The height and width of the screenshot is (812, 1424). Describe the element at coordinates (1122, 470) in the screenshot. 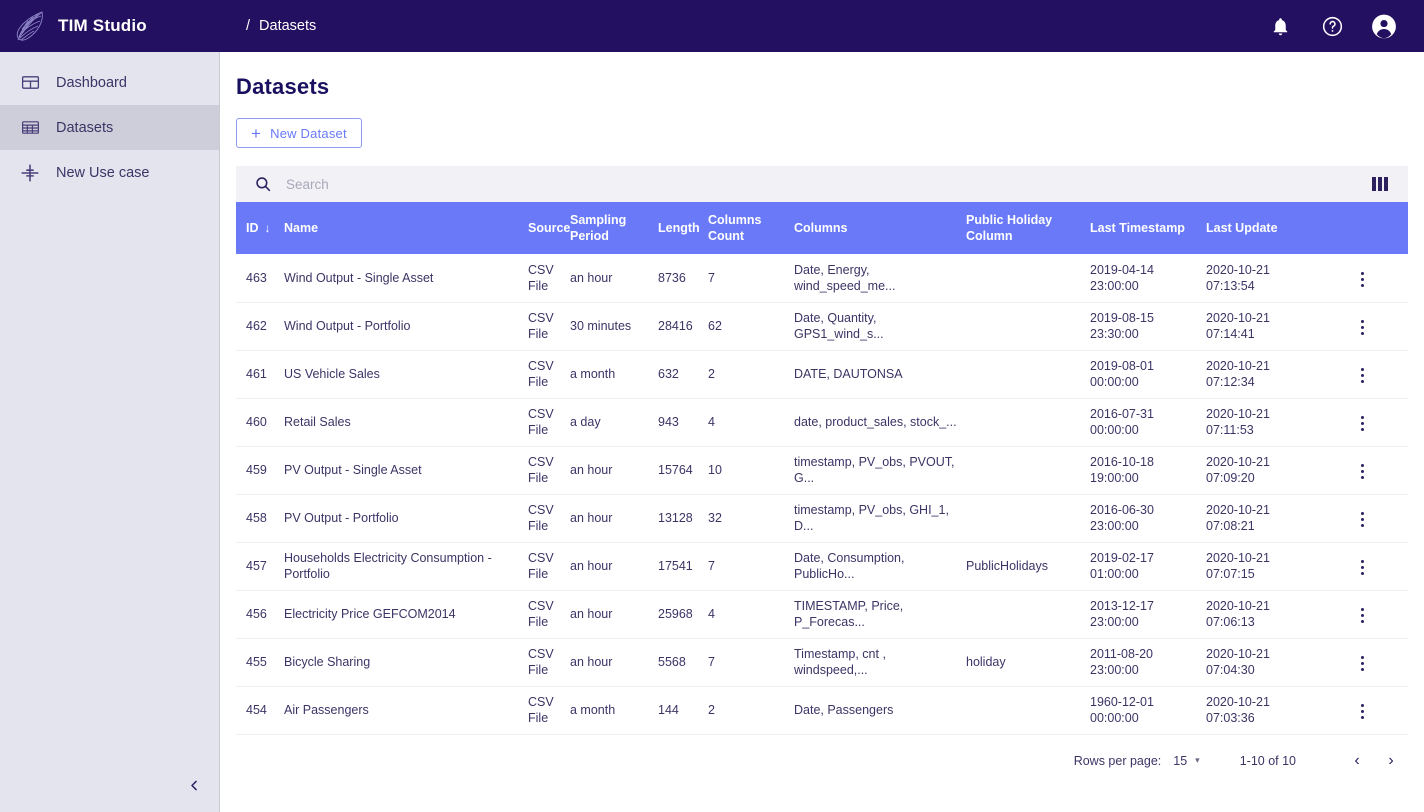

I see `cell-last-timestamp: 2016-10-18 19:00:00` at that location.